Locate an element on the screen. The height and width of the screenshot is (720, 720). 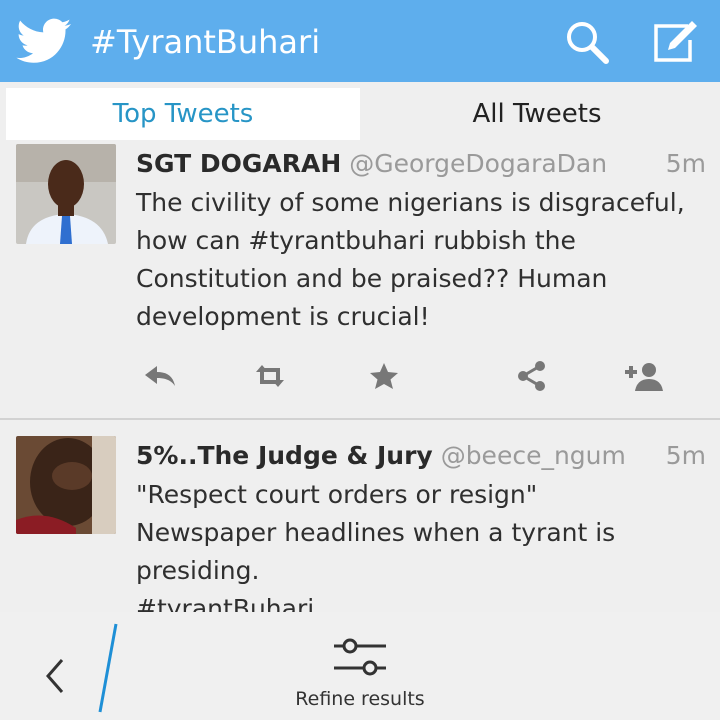
twitter-bird-icon is located at coordinates (43, 40).